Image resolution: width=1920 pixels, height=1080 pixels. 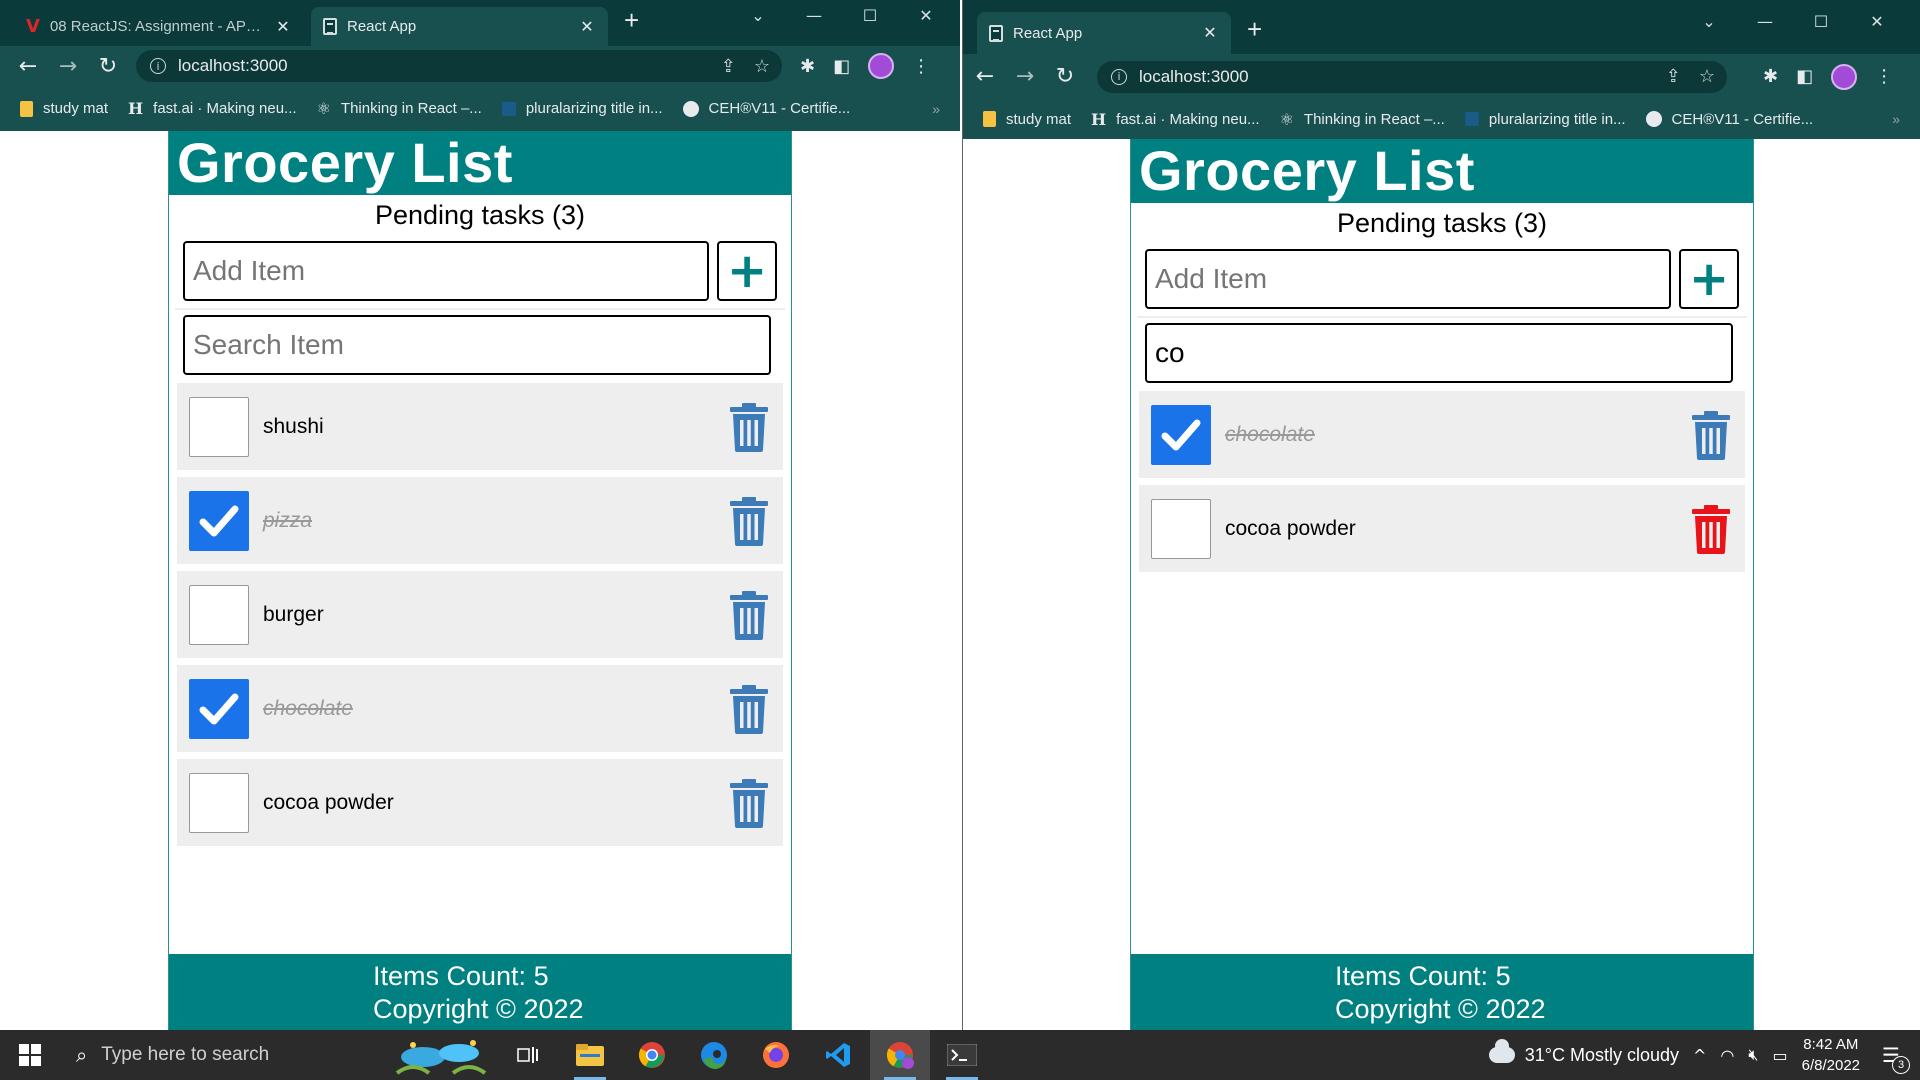 What do you see at coordinates (838, 1055) in the screenshot?
I see `vscode-icon` at bounding box center [838, 1055].